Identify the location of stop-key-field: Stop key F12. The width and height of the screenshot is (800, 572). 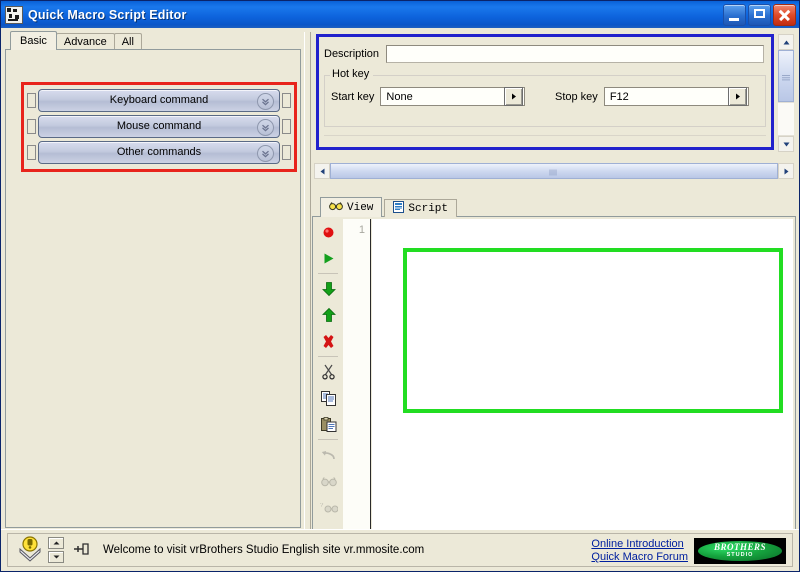
(652, 96).